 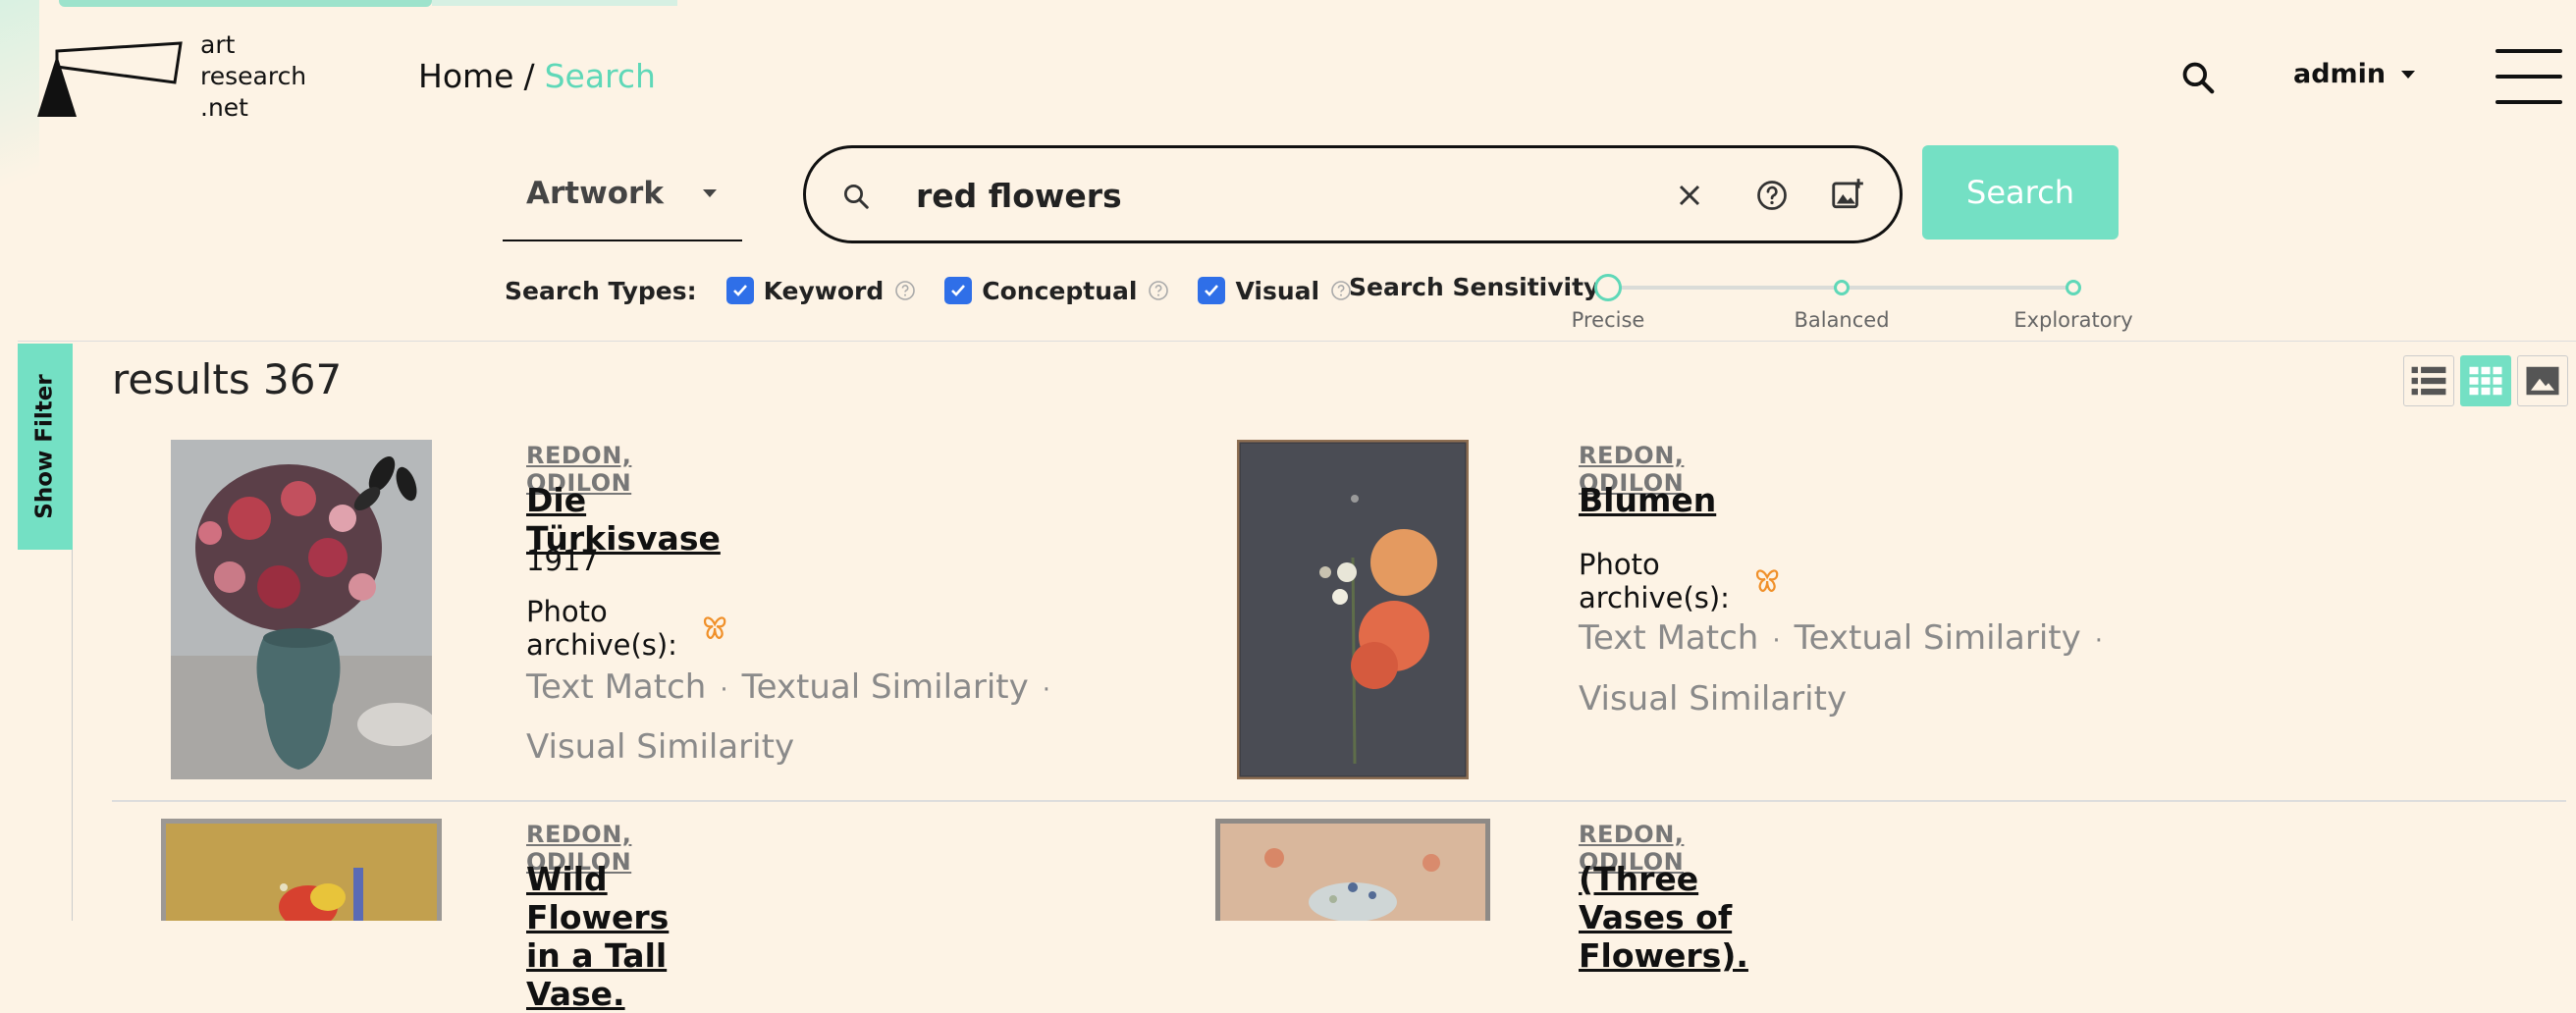 I want to click on list-view-button, so click(x=2428, y=380).